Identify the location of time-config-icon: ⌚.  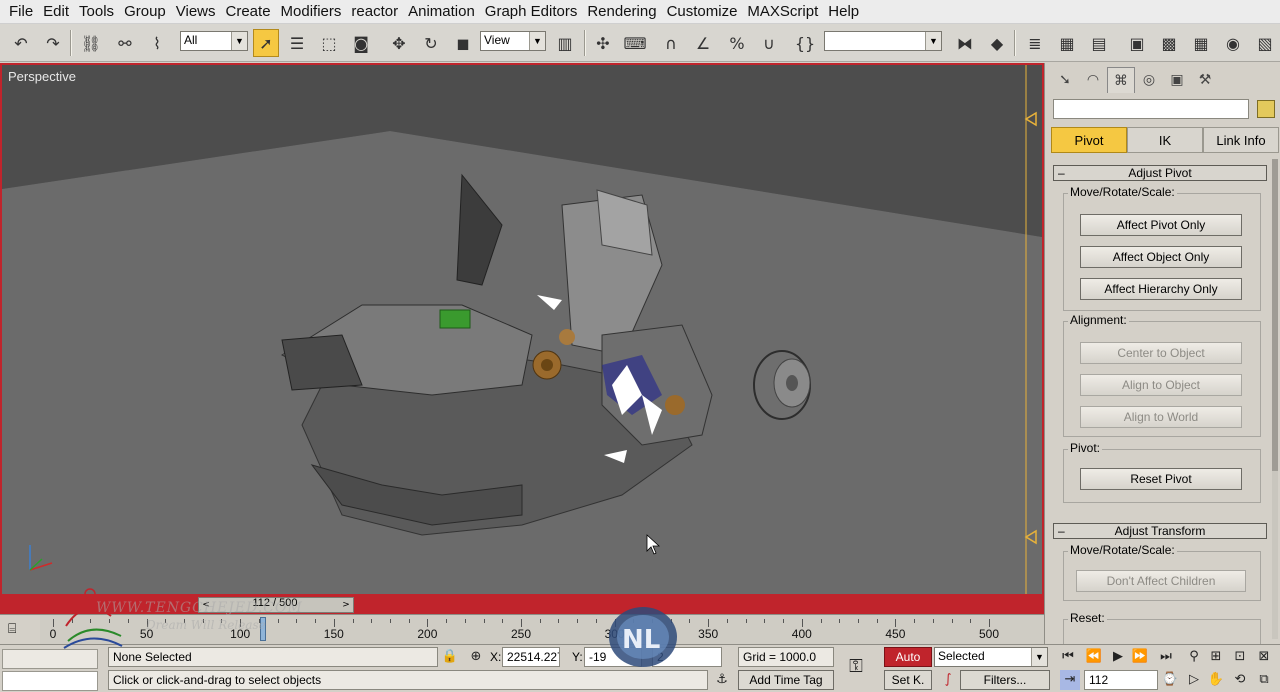
(1170, 680).